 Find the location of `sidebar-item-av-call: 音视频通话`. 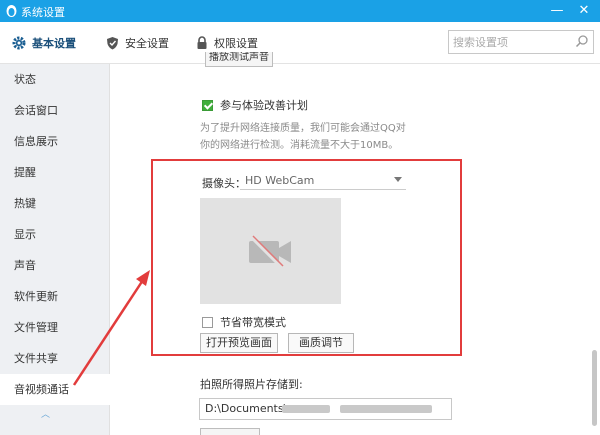

sidebar-item-av-call: 音视频通话 is located at coordinates (55, 389).